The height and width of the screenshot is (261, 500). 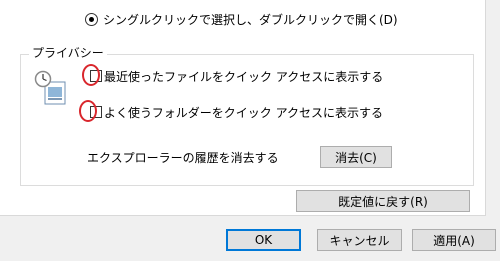 What do you see at coordinates (244, 76) in the screenshot?
I see `show-recent-files-label: 最近使ったファイルをクイック アクセスに表示する` at bounding box center [244, 76].